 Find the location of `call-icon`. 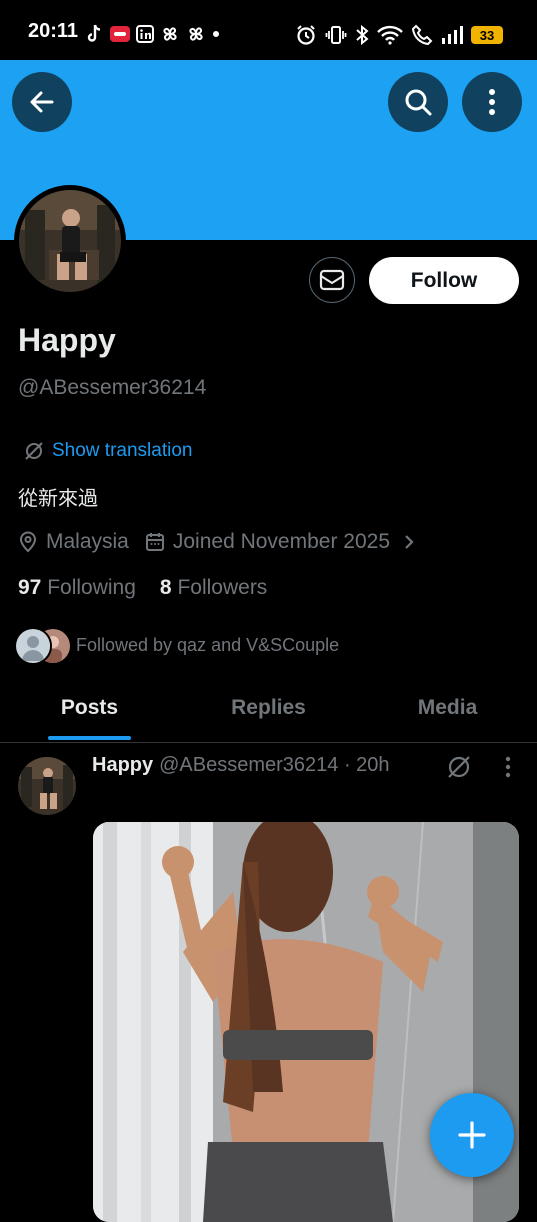

call-icon is located at coordinates (422, 35).